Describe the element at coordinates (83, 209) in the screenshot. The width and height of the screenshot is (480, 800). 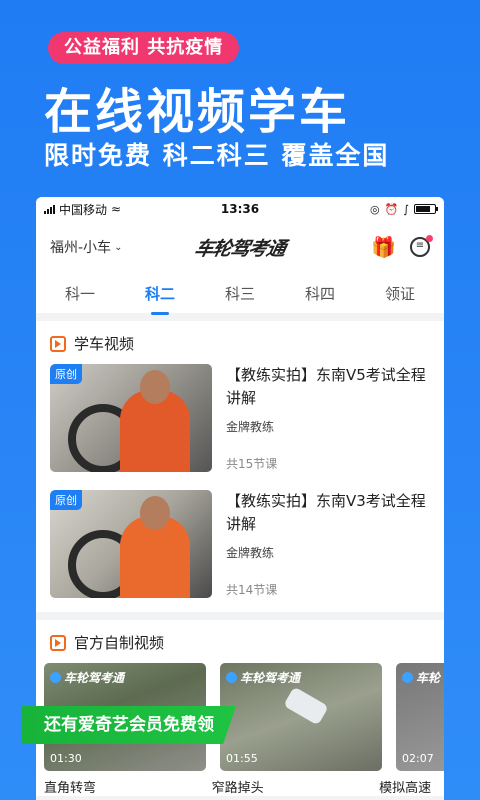
I see `carrier-label: 中国移动` at that location.